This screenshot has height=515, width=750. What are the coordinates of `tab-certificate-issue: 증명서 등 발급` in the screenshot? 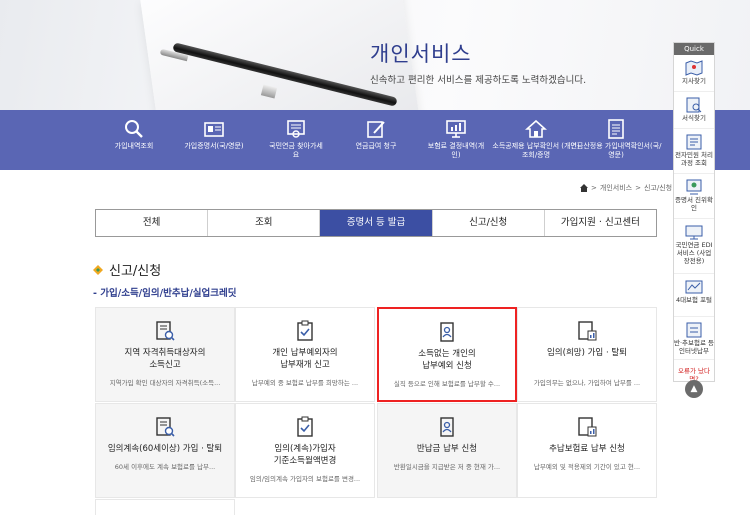 It's located at (376, 223).